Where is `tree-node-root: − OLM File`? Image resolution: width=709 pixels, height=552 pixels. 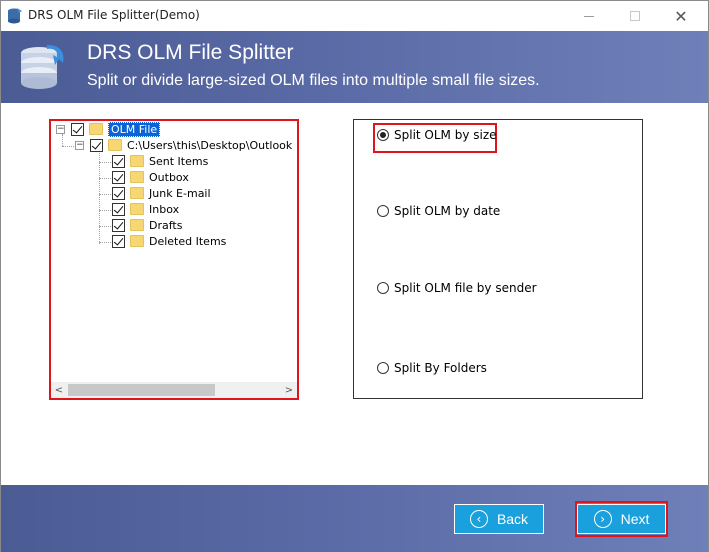 tree-node-root: − OLM File is located at coordinates (108, 129).